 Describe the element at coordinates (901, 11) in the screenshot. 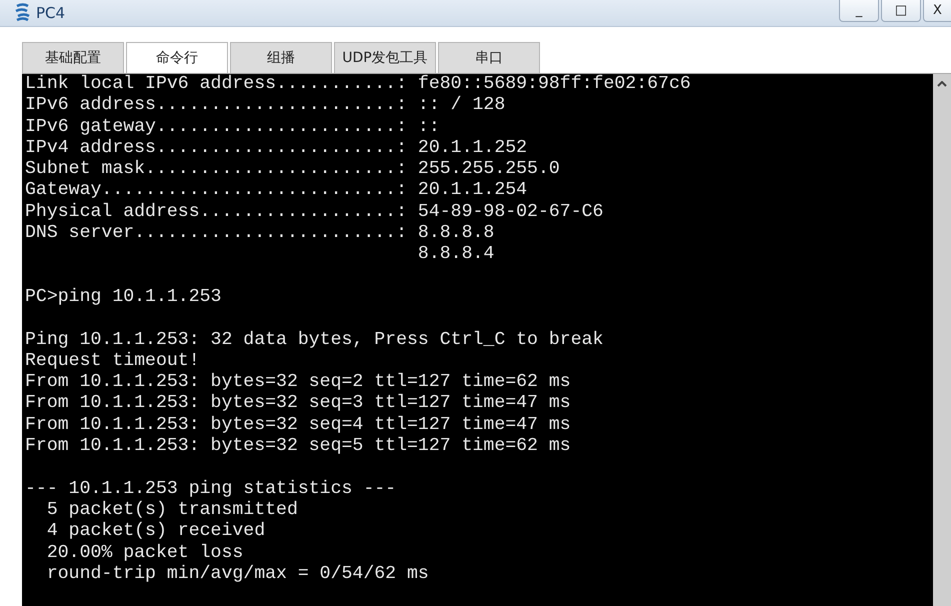

I see `maximize-button: □` at that location.